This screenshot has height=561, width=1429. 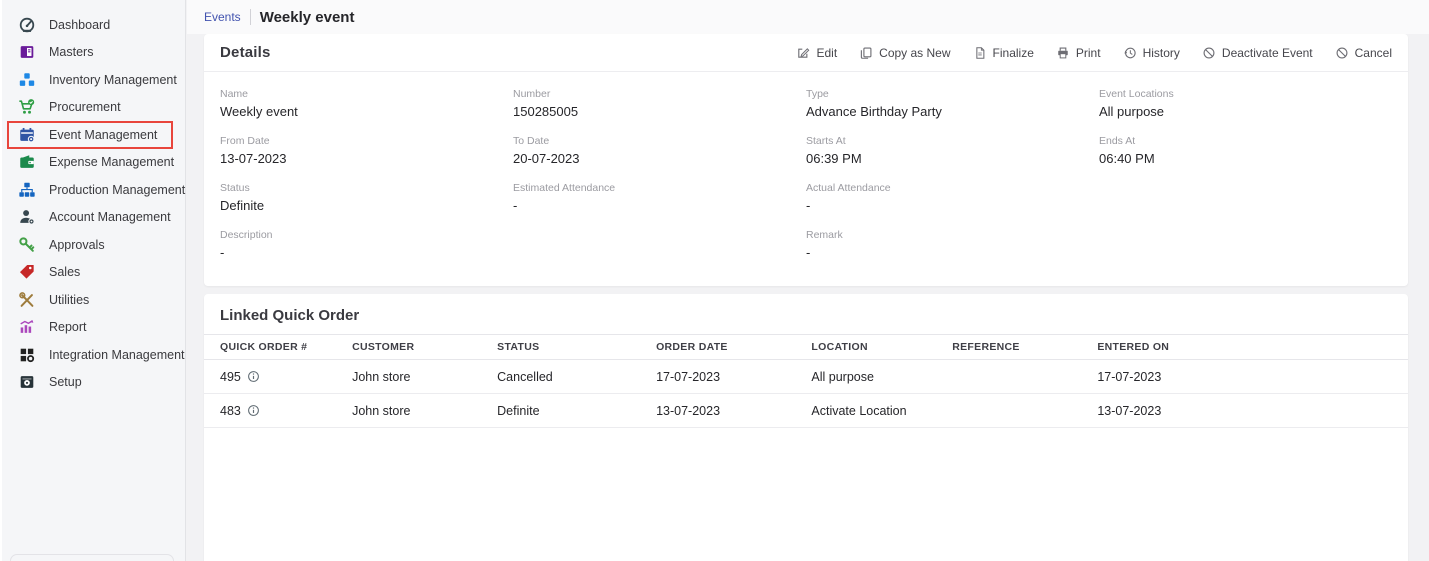 I want to click on field-type: Type Advance Birthday Party, so click(x=952, y=103).